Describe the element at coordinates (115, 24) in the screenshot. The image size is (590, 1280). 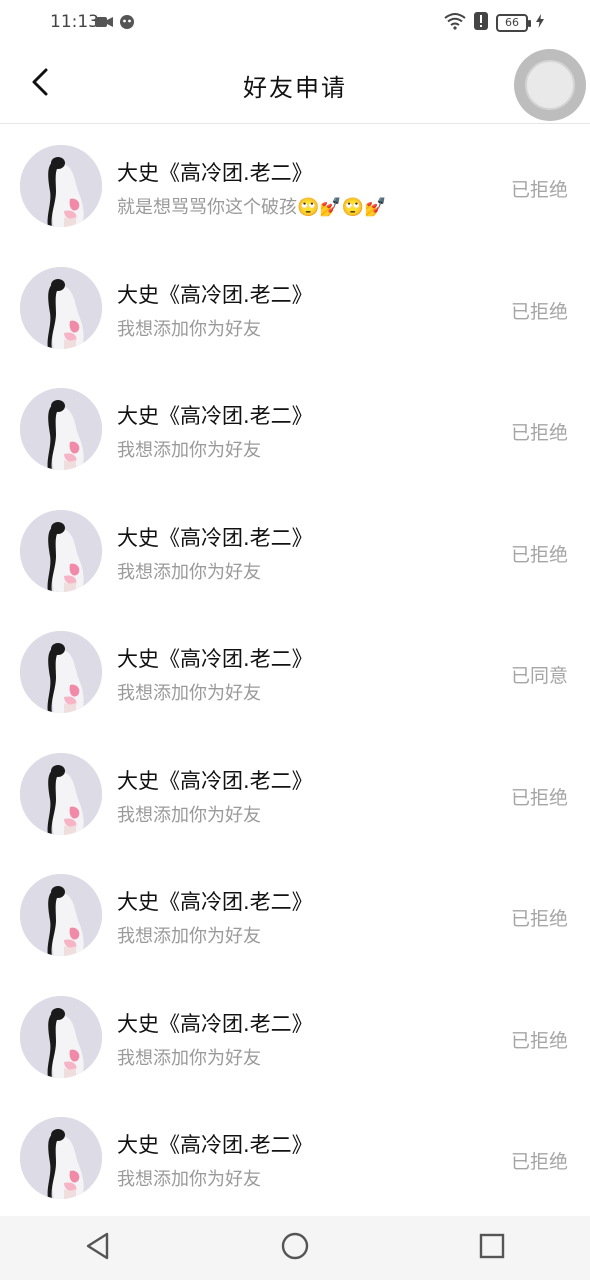
I see `status-left-icons` at that location.